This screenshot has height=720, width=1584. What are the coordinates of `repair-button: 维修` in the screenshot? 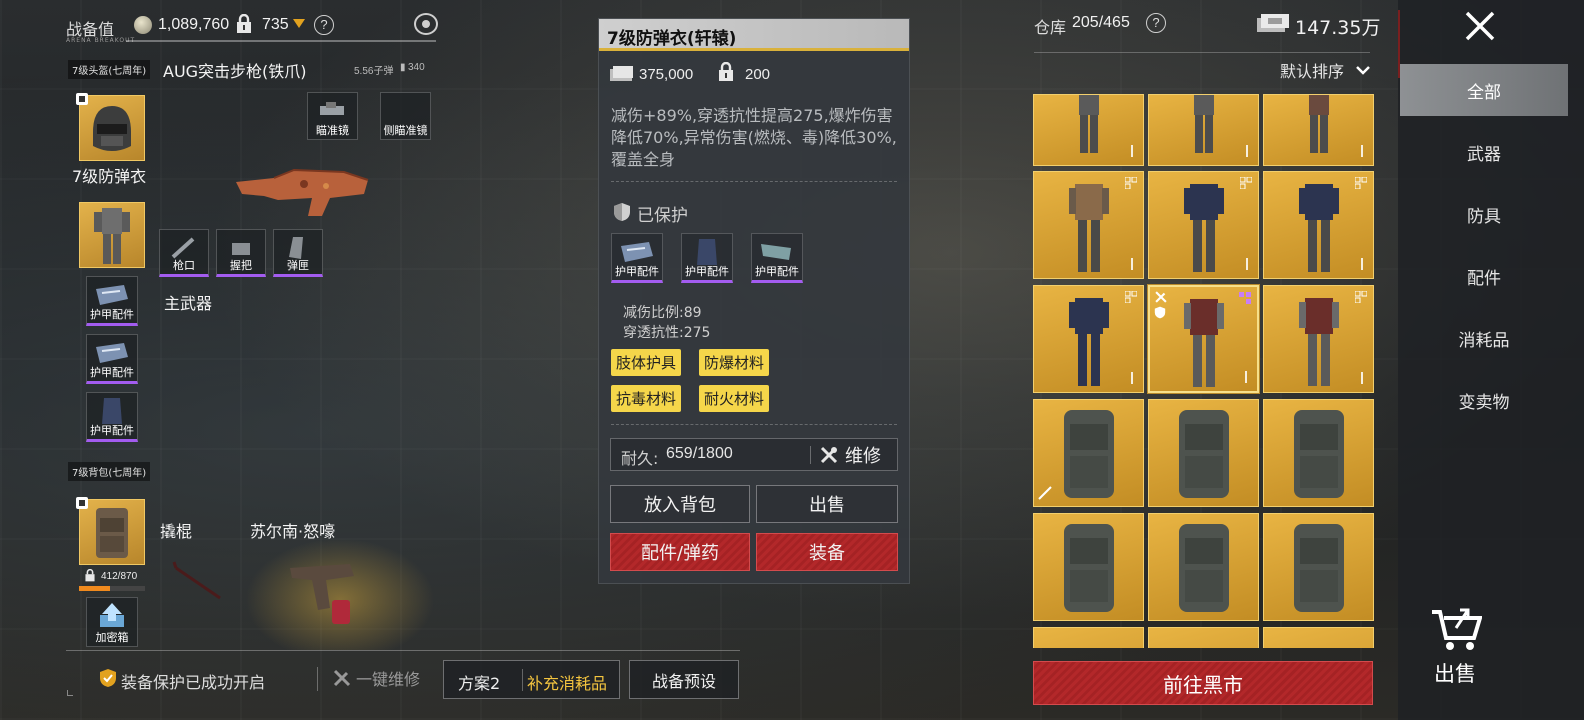 It's located at (857, 455).